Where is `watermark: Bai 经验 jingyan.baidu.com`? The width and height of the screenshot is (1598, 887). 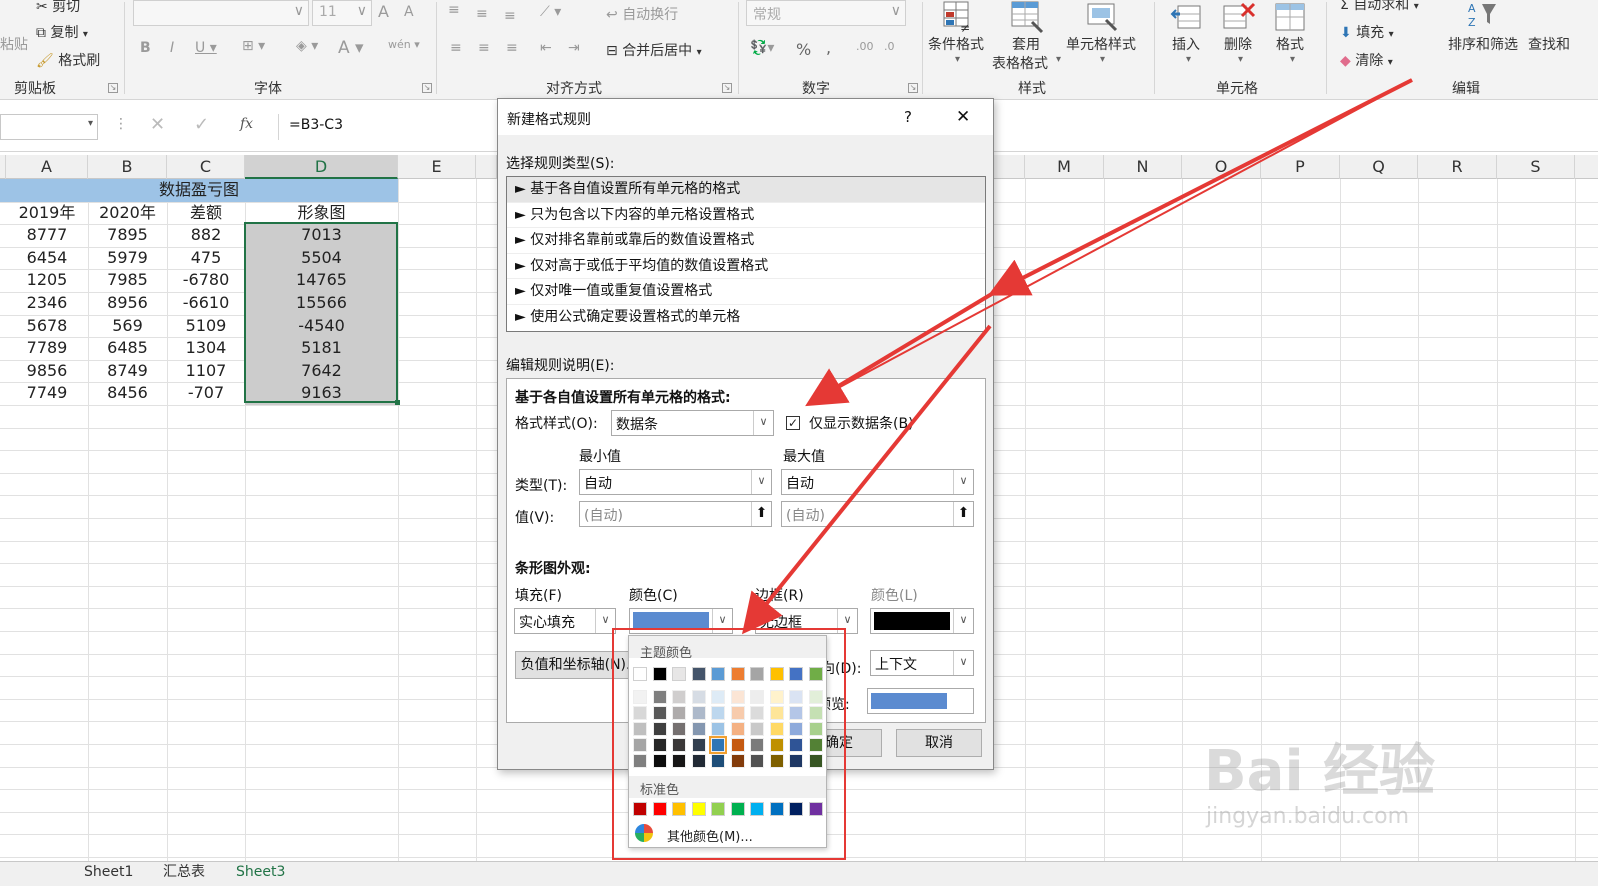
watermark: Bai 经验 jingyan.baidu.com is located at coordinates (1345, 770).